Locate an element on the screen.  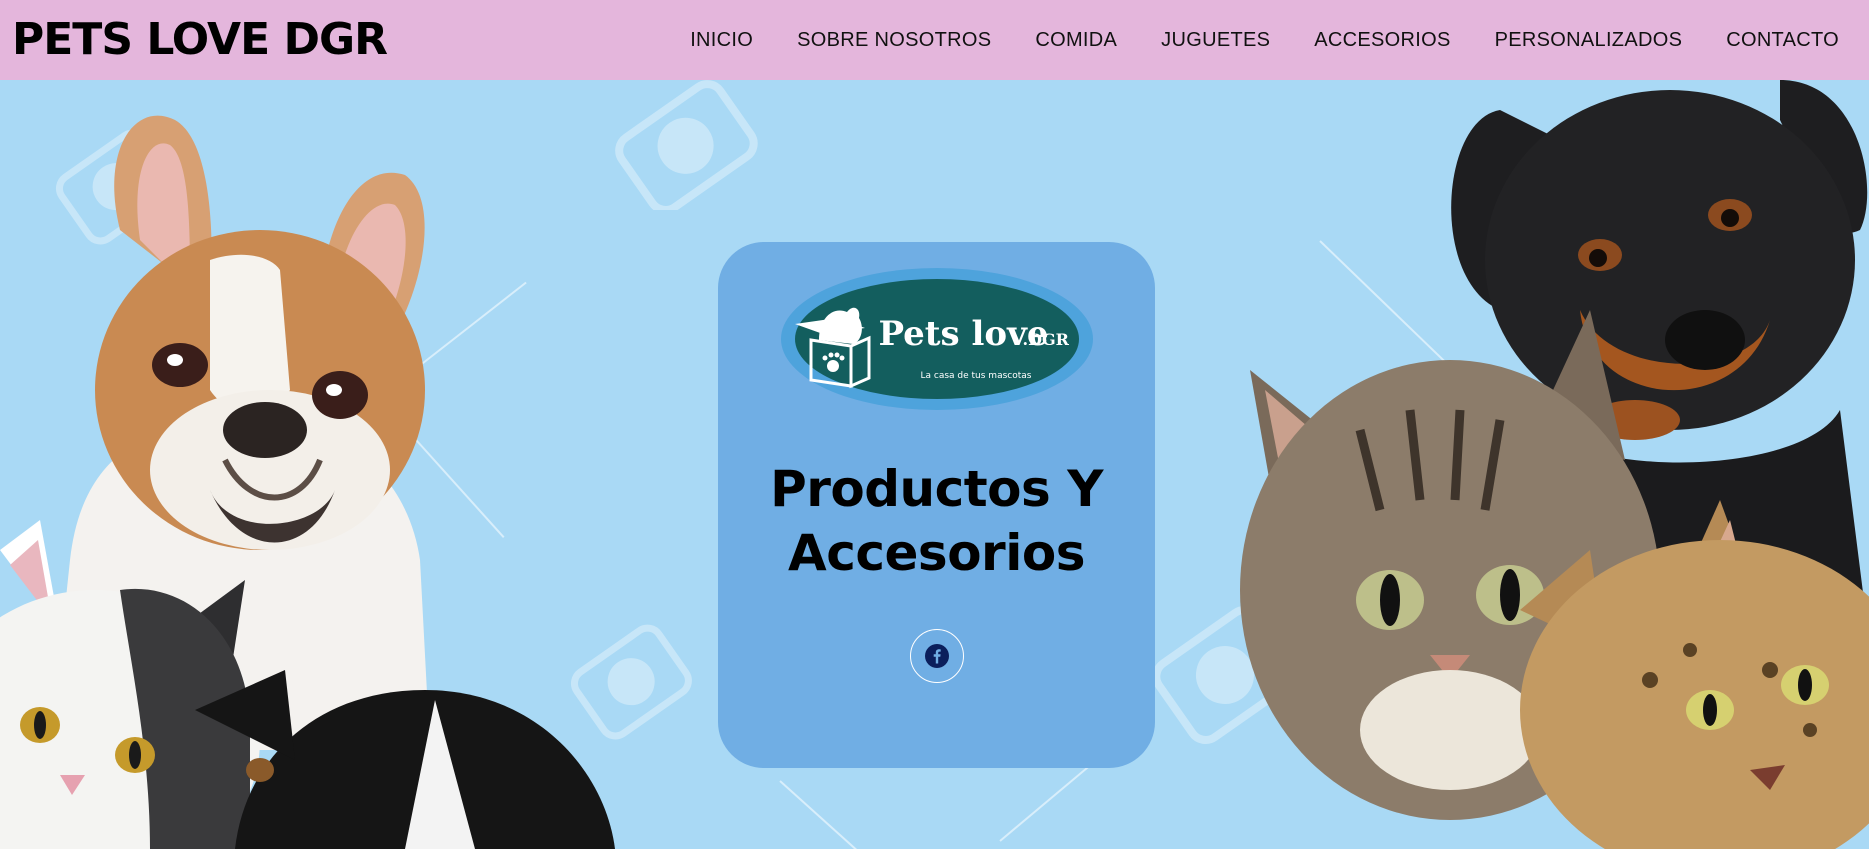
facebook-icon is located at coordinates (936, 656).